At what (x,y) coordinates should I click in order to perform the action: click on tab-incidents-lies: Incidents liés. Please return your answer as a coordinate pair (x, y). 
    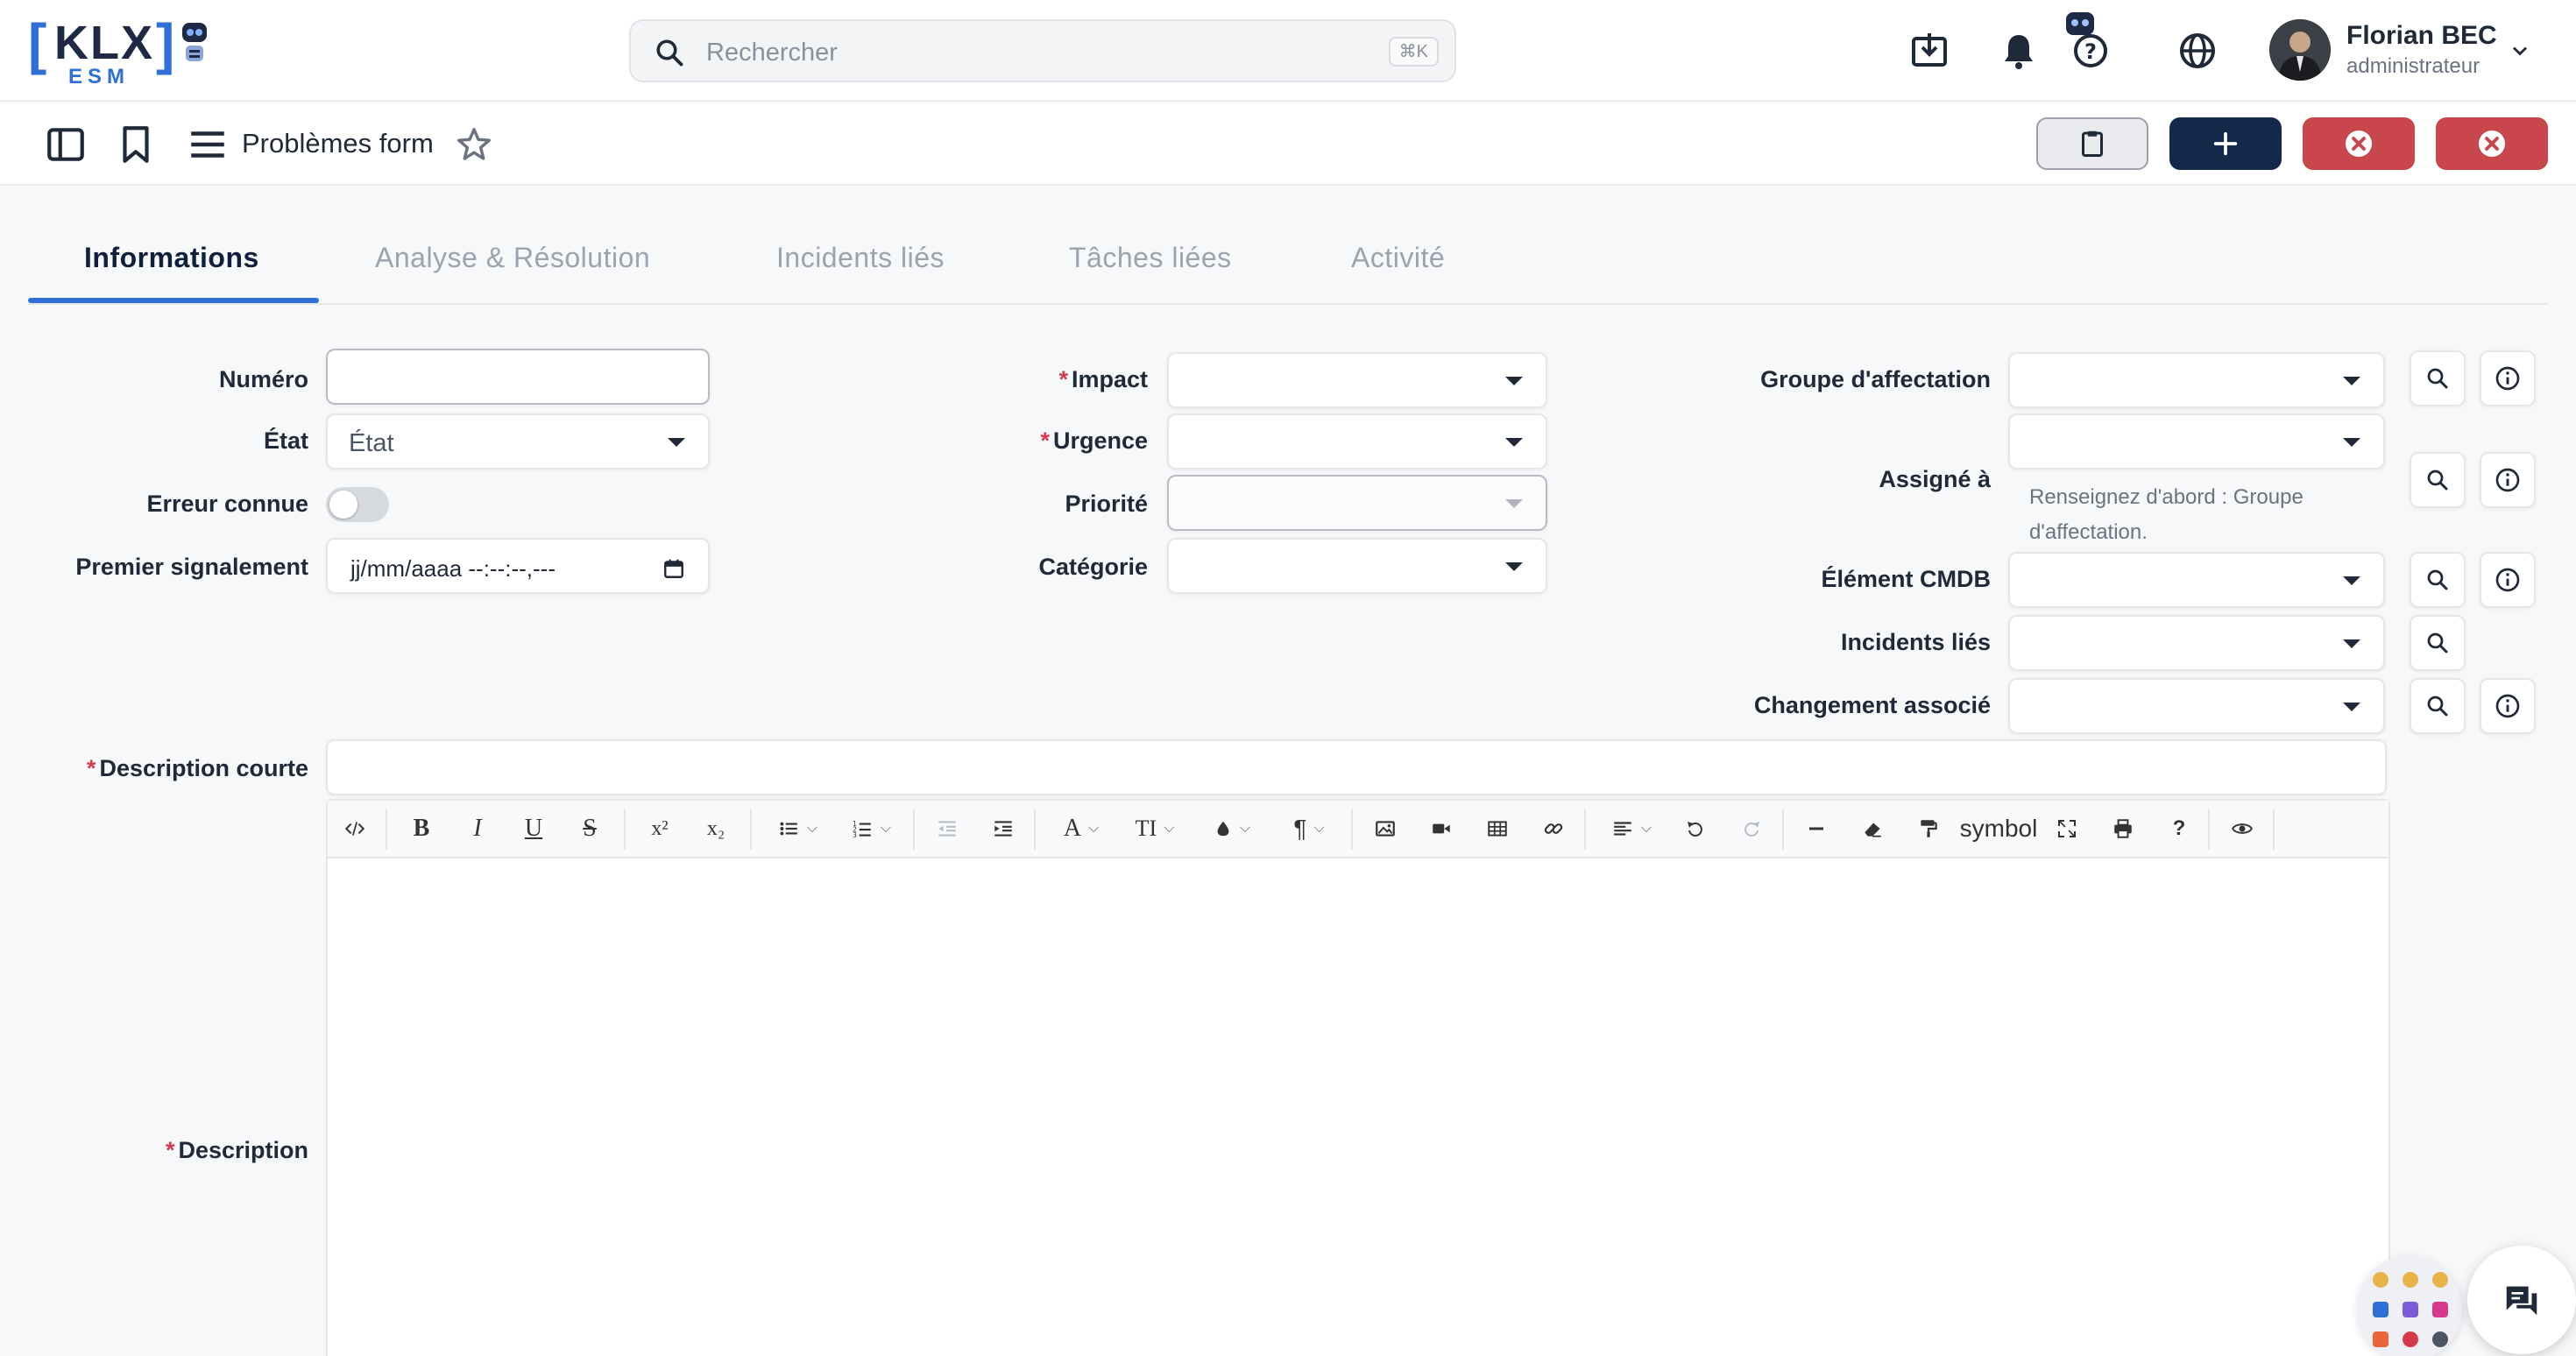
    Looking at the image, I should click on (860, 258).